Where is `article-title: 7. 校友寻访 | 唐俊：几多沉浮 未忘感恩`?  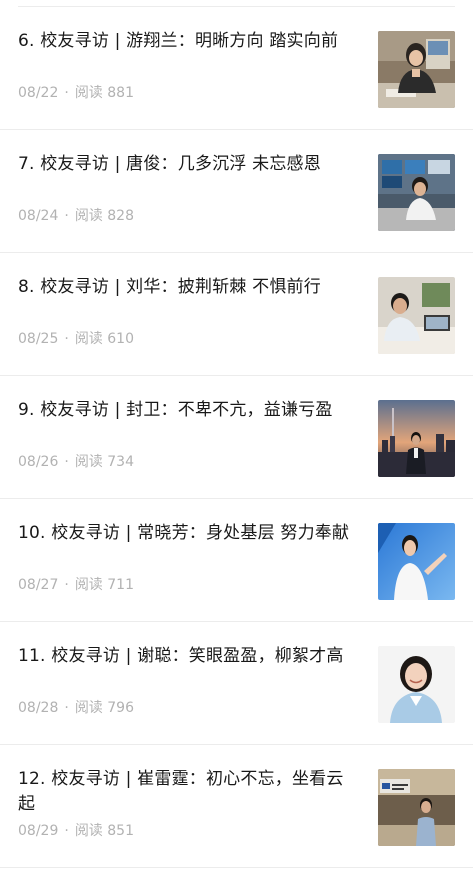
article-title: 7. 校友寻访 | 唐俊：几多沉浮 未忘感恩 is located at coordinates (189, 164).